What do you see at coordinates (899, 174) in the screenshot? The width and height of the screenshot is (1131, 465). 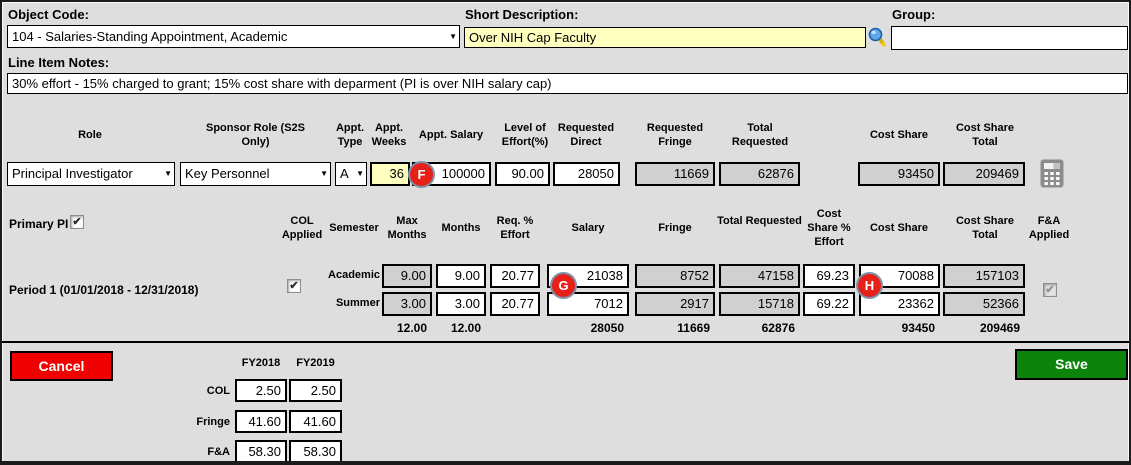 I see `cost-share-readonly: 93450` at bounding box center [899, 174].